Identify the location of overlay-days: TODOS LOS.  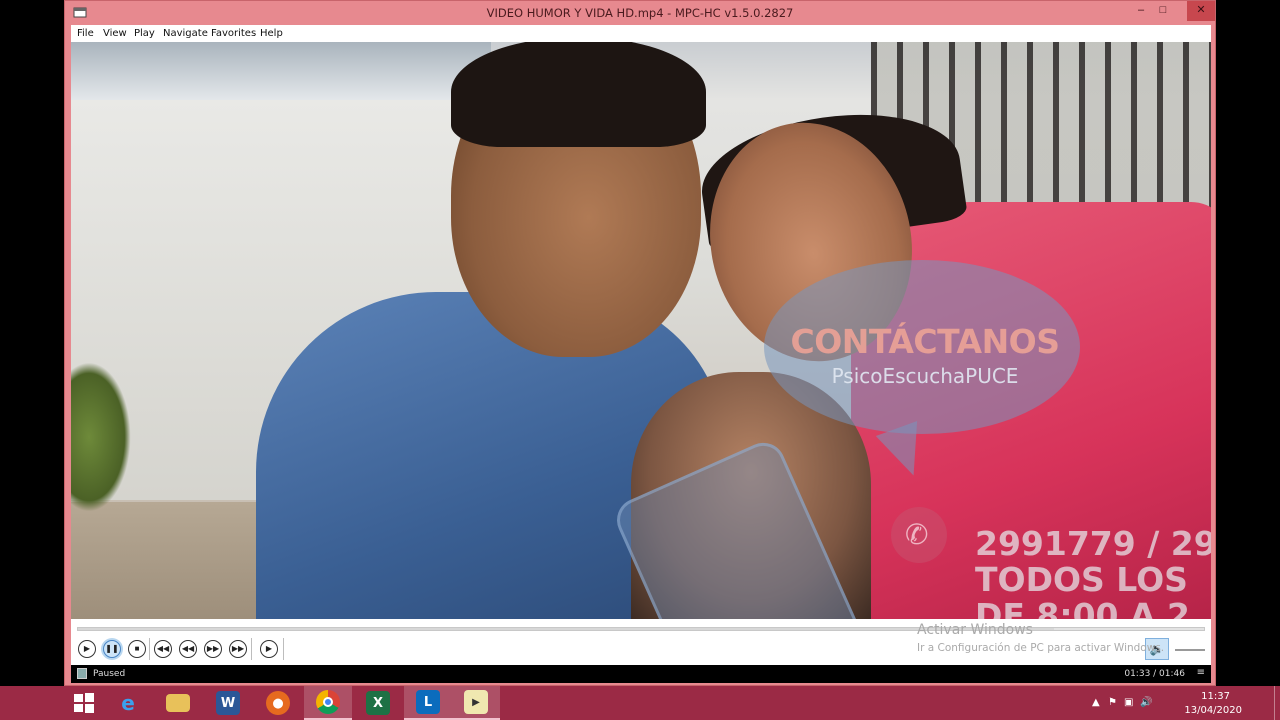
(1081, 579).